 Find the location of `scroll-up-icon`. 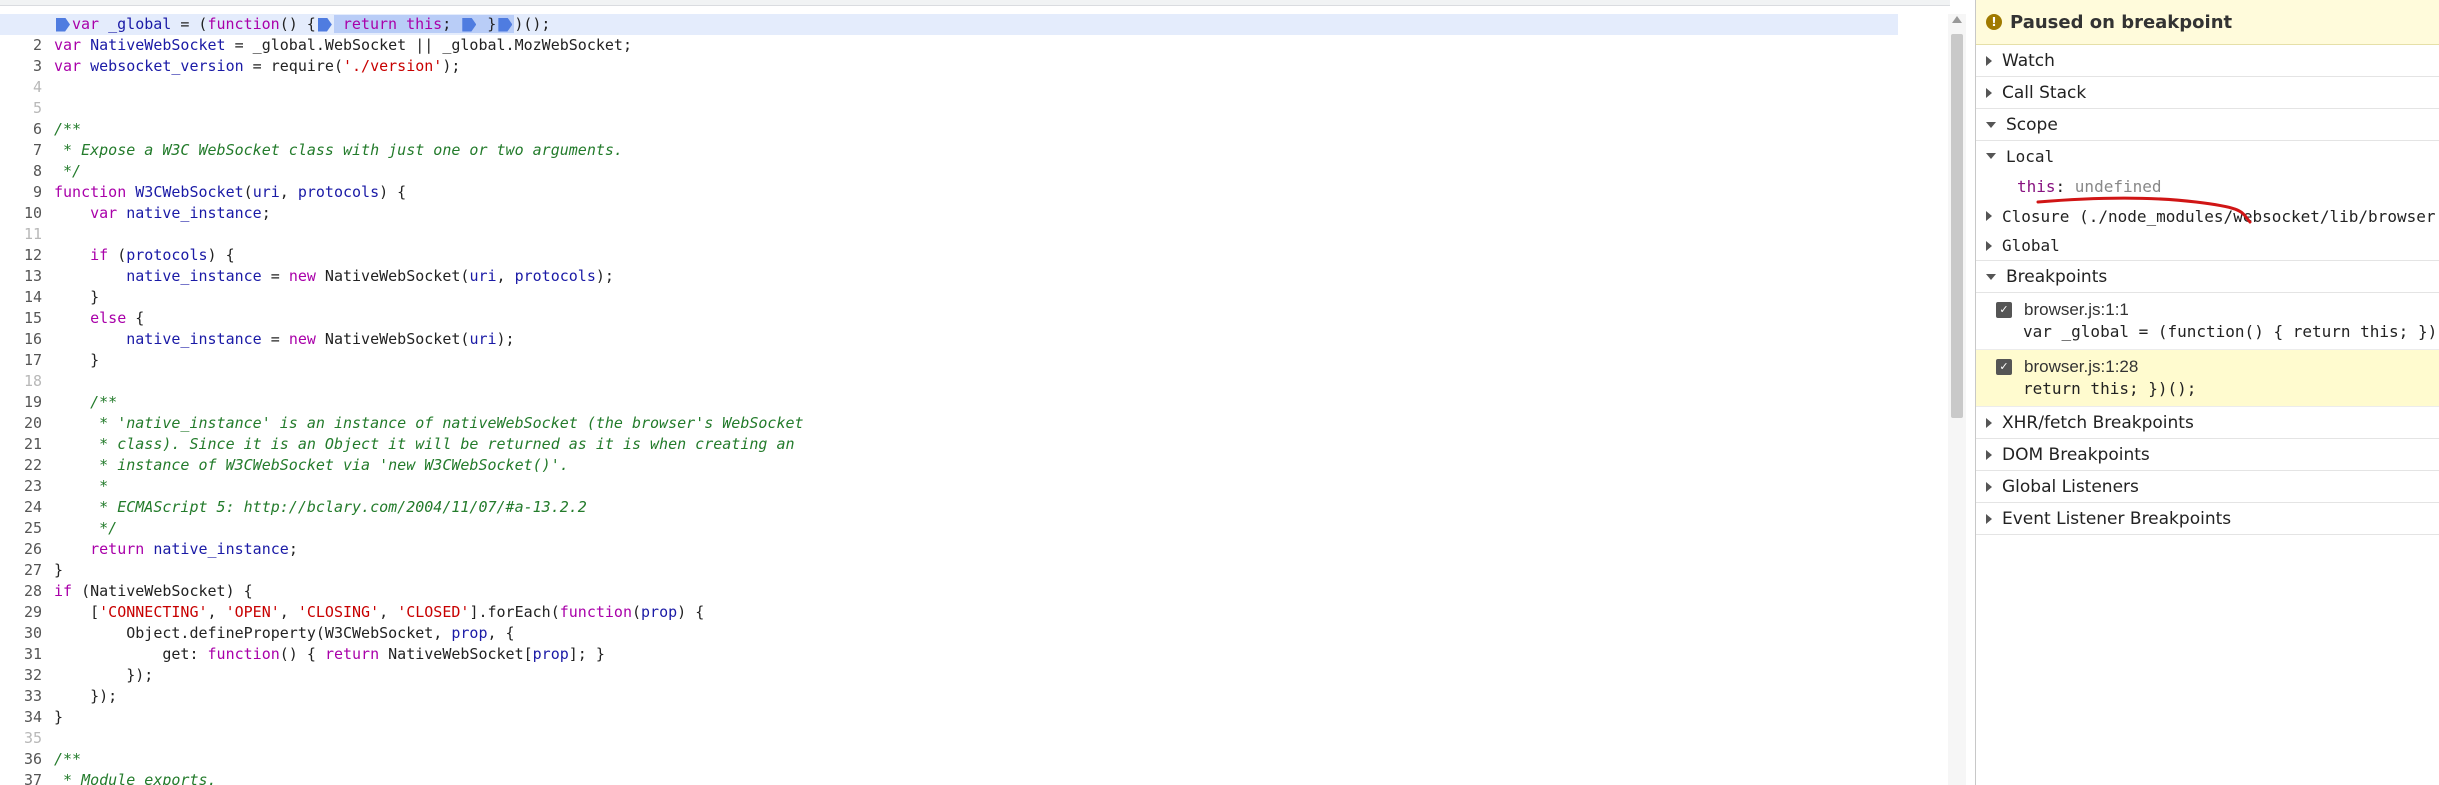

scroll-up-icon is located at coordinates (1957, 19).